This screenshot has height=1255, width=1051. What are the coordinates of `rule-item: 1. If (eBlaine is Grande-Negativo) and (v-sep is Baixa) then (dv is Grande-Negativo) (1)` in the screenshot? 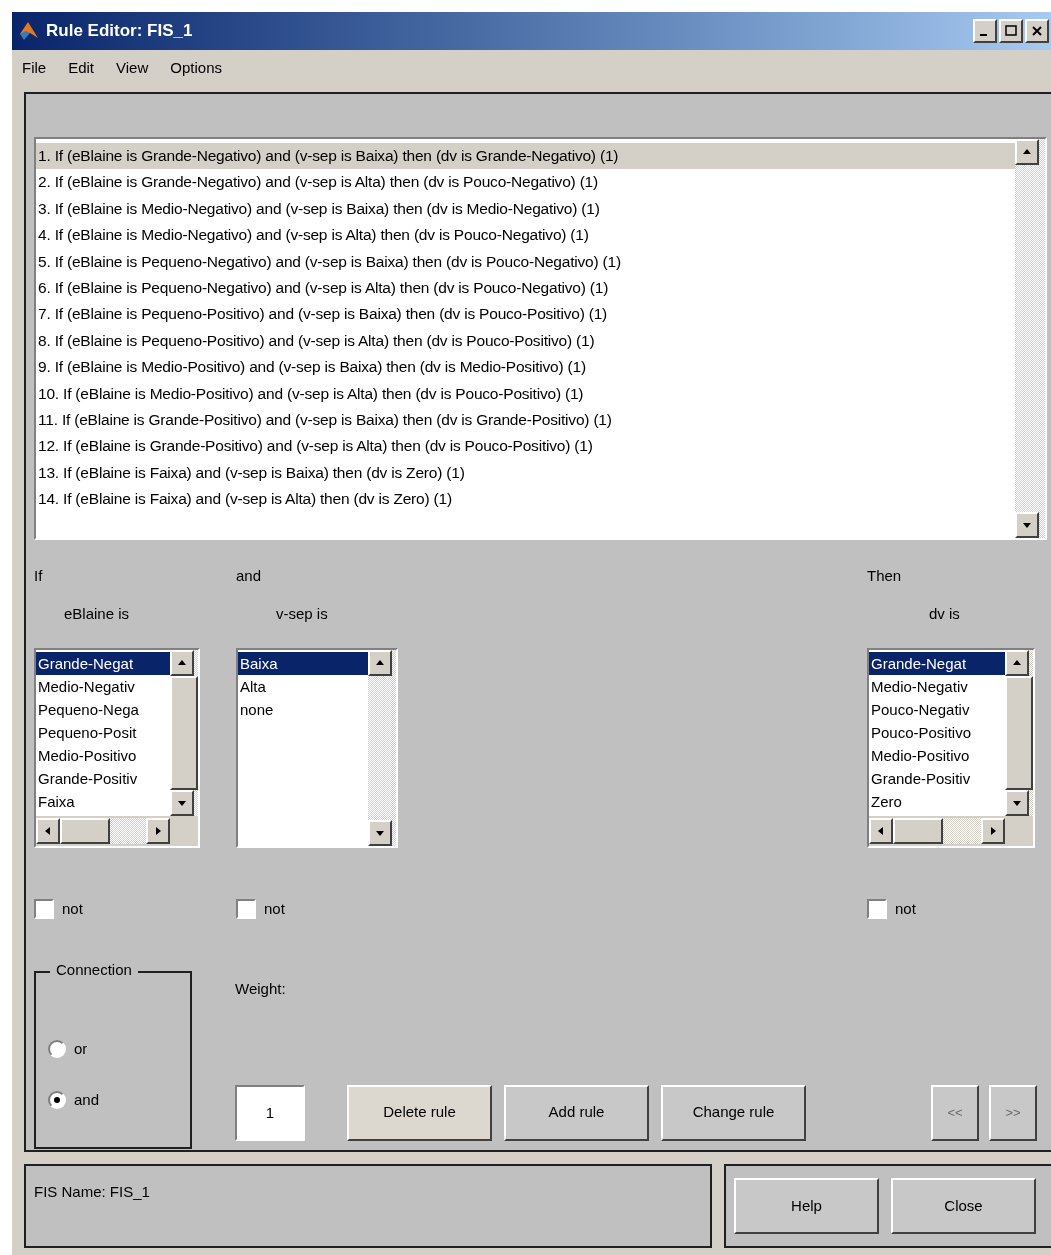 It's located at (525, 156).